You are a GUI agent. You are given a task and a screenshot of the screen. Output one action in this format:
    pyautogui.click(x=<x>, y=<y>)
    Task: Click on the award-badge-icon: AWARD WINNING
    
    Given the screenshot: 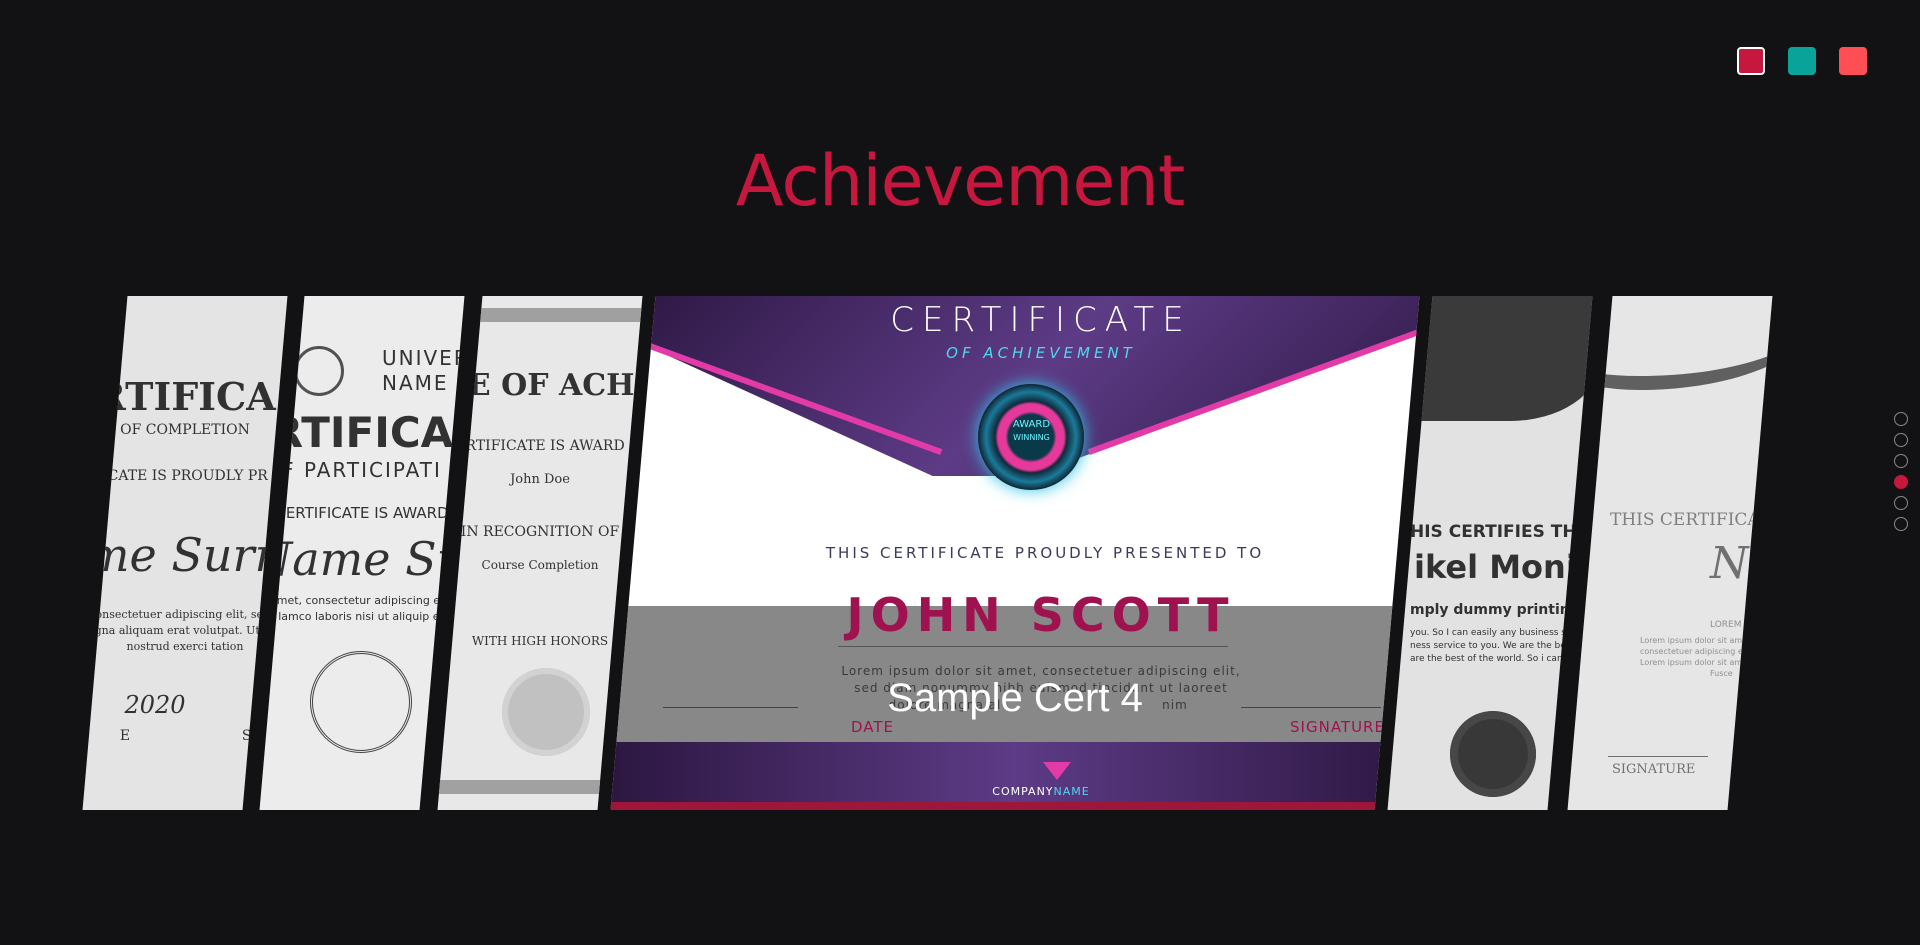 What is the action you would take?
    pyautogui.click(x=1031, y=437)
    